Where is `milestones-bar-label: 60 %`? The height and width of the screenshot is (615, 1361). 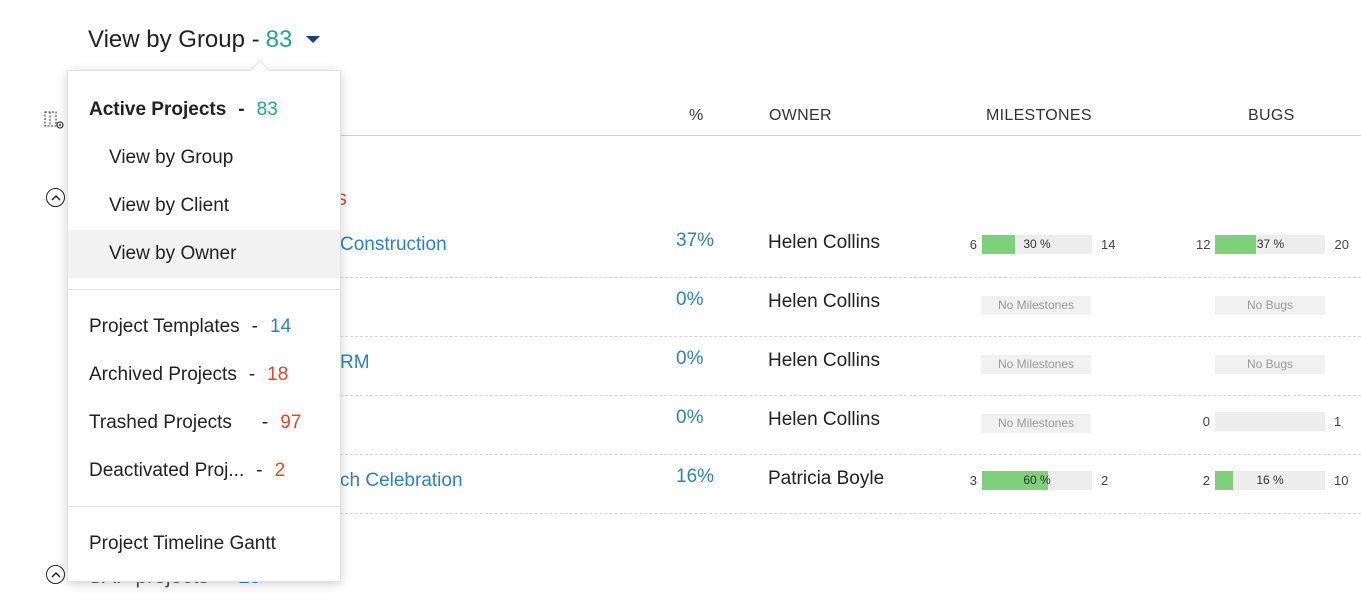 milestones-bar-label: 60 % is located at coordinates (1037, 480).